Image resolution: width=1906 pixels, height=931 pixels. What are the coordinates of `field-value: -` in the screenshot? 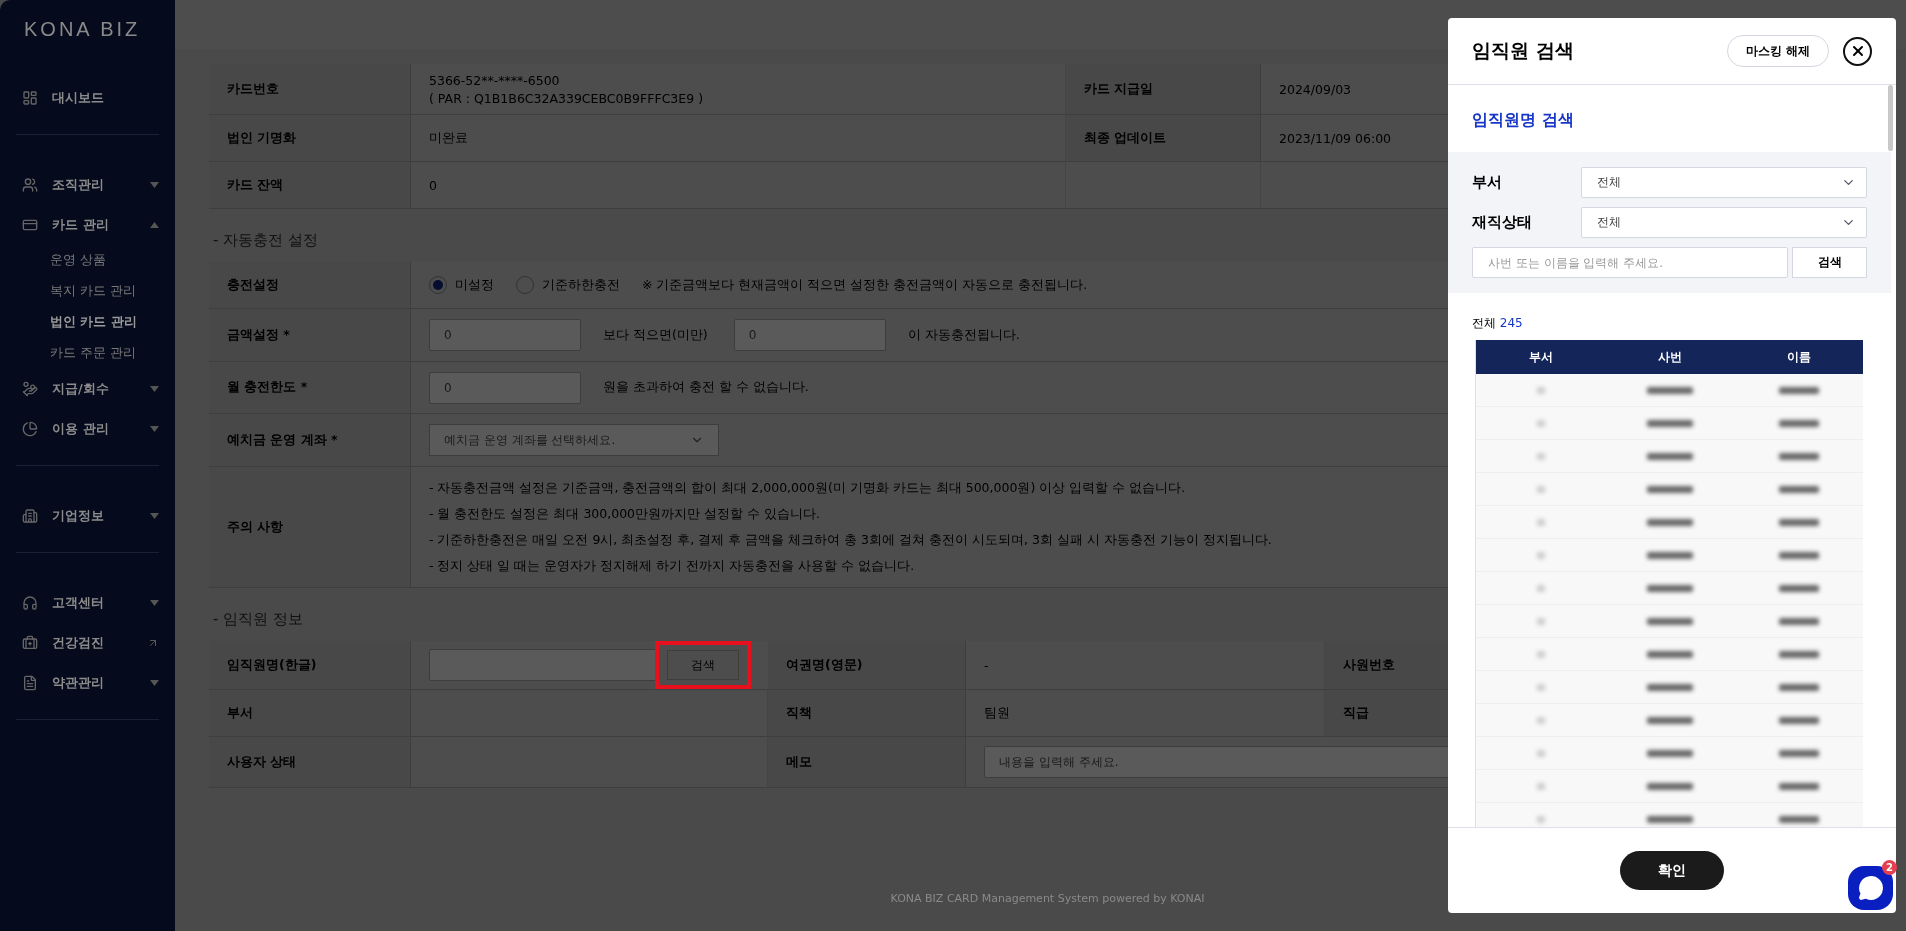 It's located at (986, 665).